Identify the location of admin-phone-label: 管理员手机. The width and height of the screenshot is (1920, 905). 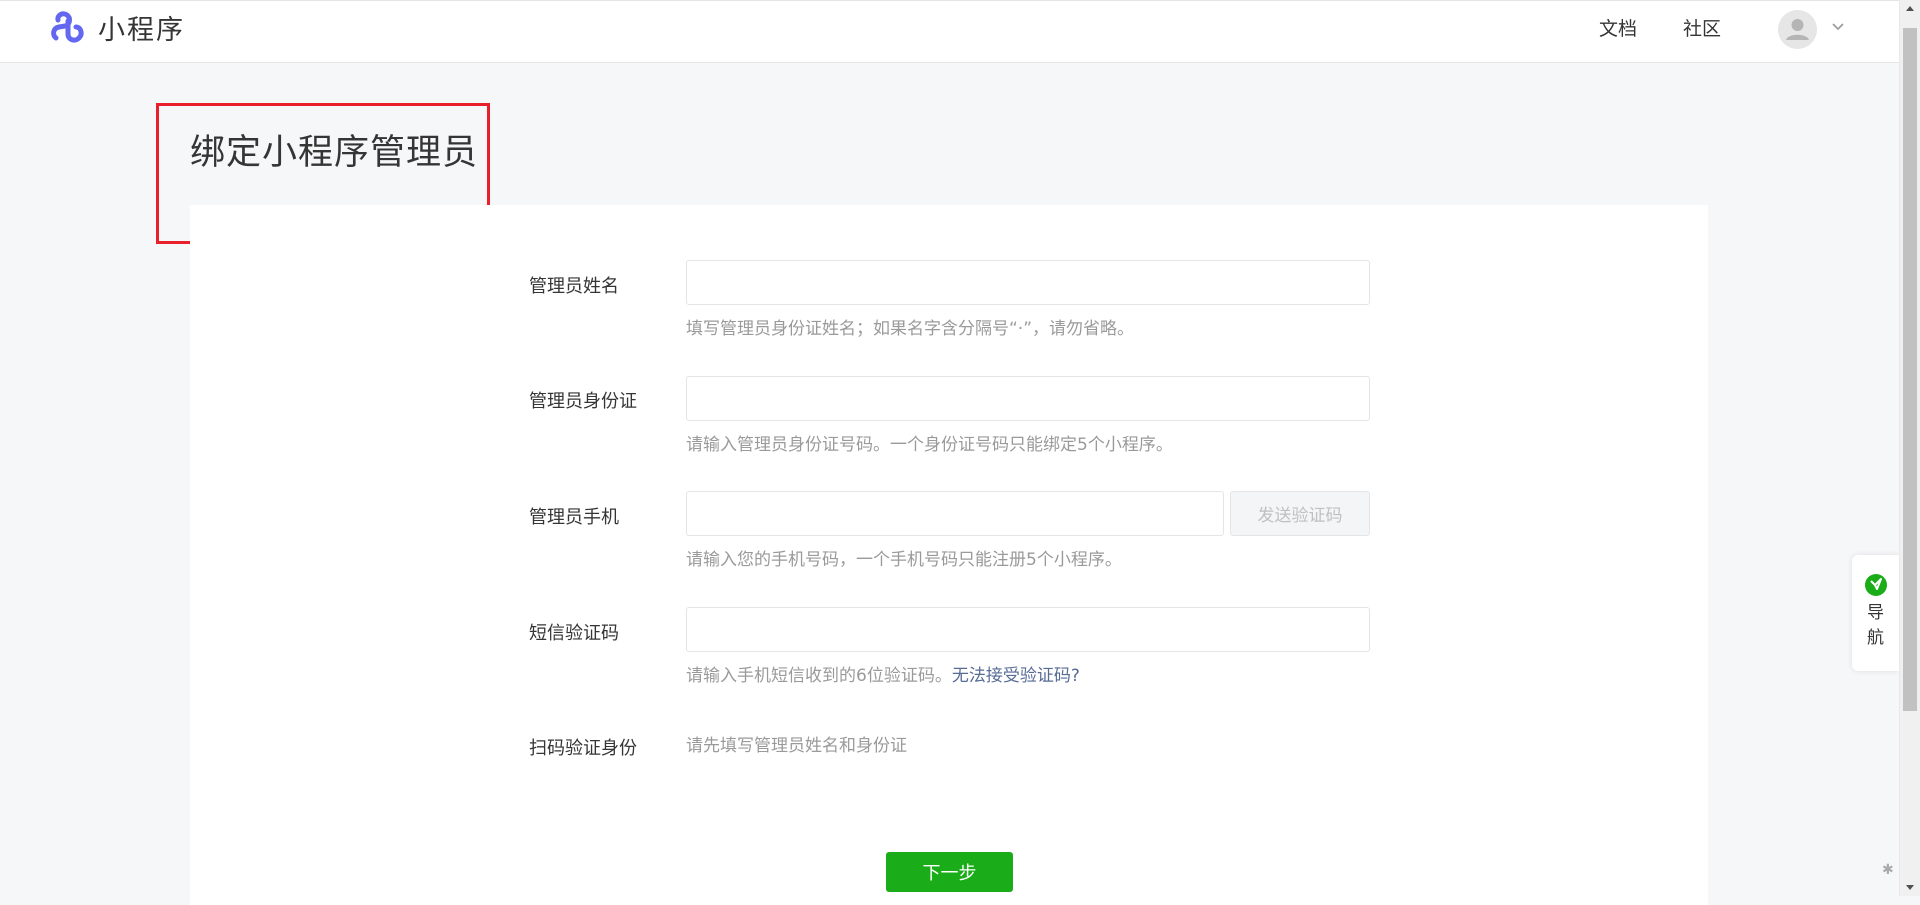
(574, 517).